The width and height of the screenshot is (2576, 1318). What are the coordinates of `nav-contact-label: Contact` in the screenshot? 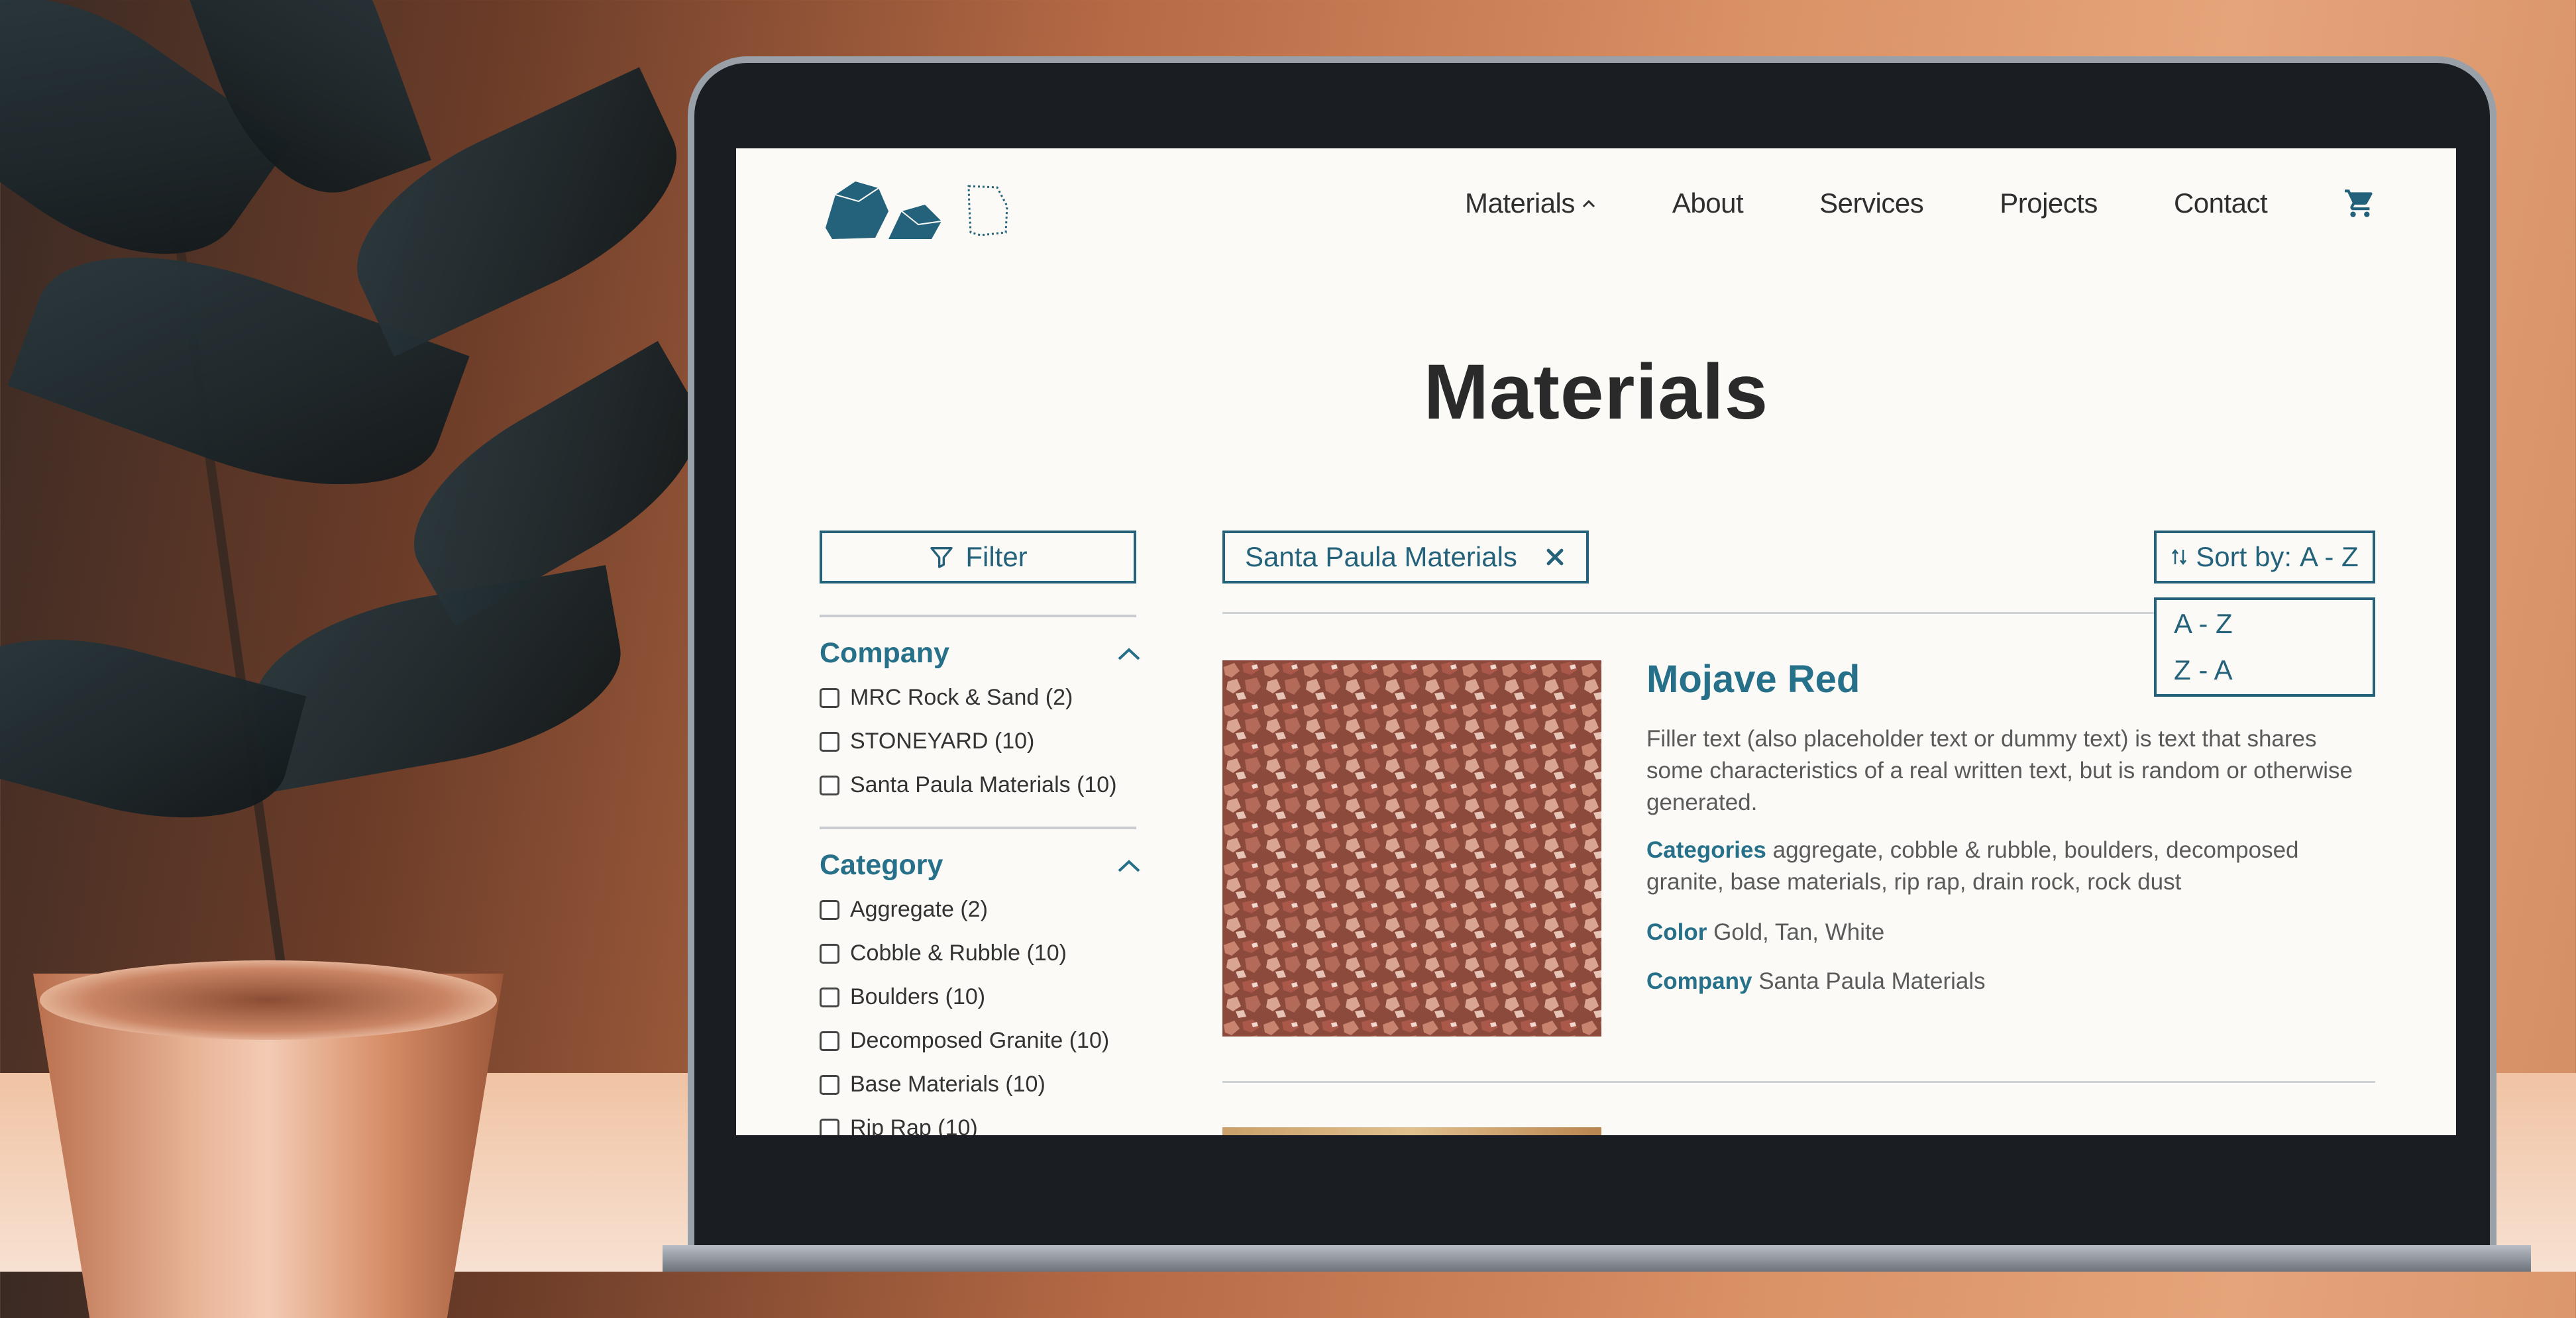 It's located at (2220, 203).